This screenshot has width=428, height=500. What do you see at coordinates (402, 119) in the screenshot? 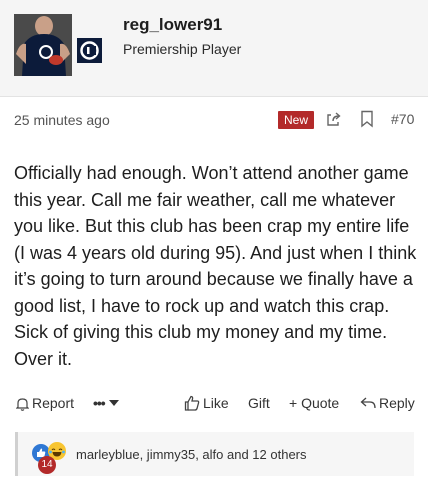
I see `post-number: #70` at bounding box center [402, 119].